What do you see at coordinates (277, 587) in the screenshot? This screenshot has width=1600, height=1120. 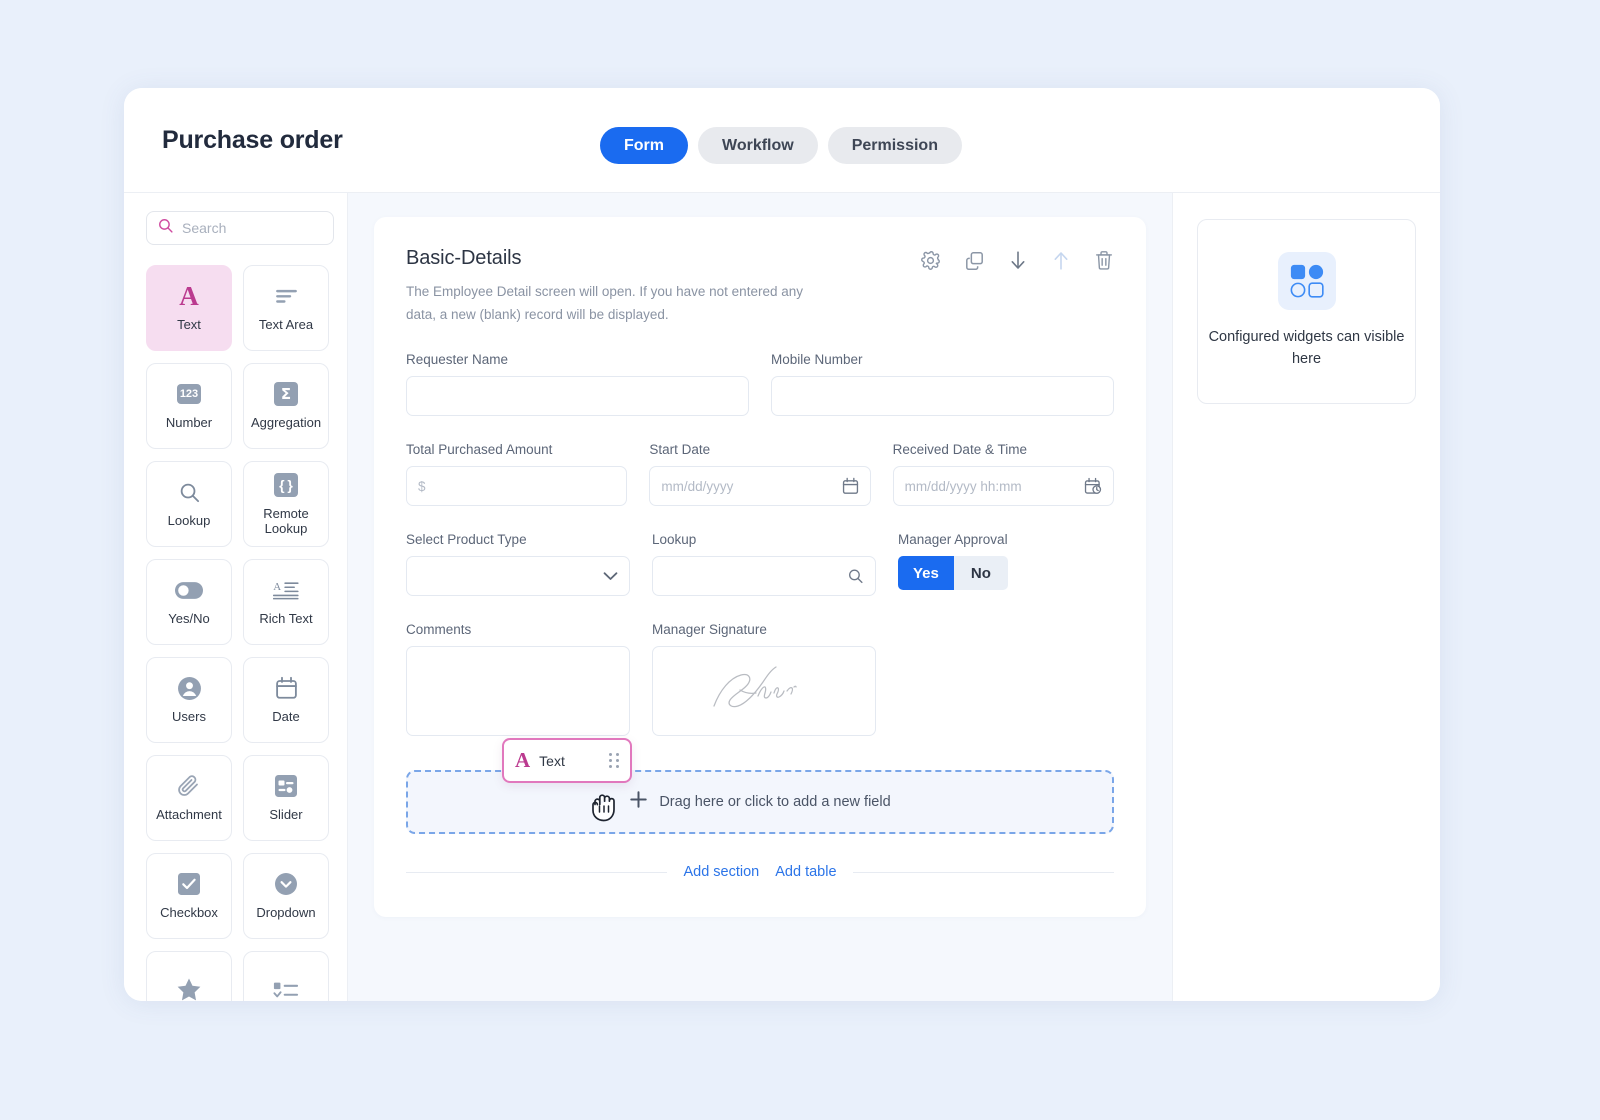 I see `svg-text: A` at bounding box center [277, 587].